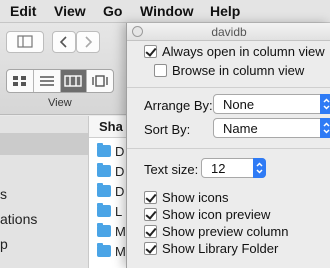 The height and width of the screenshot is (268, 330). Describe the element at coordinates (233, 168) in the screenshot. I see `text-size-popup: 12` at that location.